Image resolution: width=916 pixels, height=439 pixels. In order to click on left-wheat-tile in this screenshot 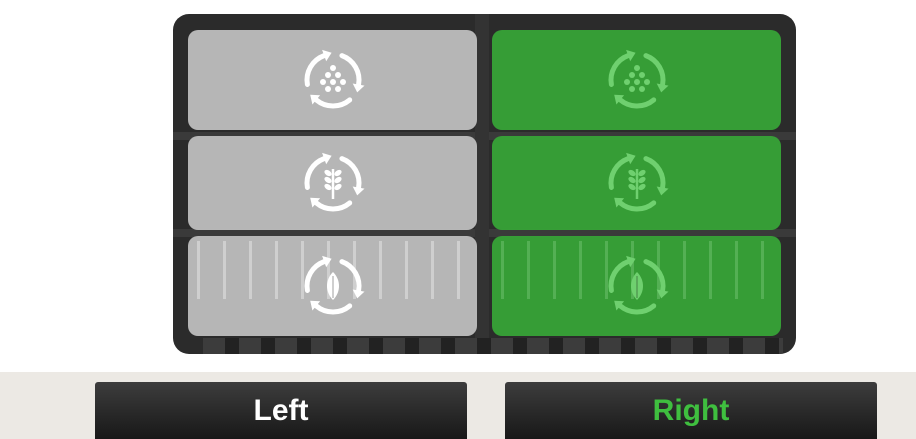, I will do `click(332, 183)`.